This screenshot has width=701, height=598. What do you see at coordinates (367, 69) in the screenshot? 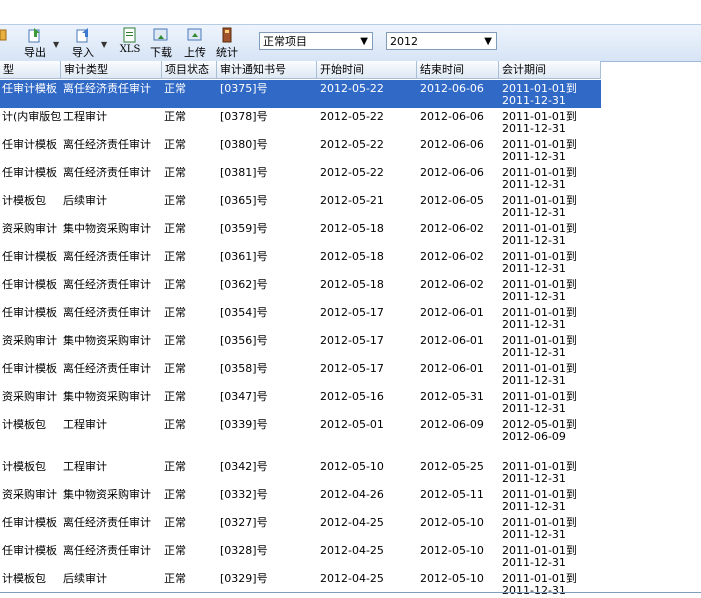
I see `column-header-start-date: 开始时间` at bounding box center [367, 69].